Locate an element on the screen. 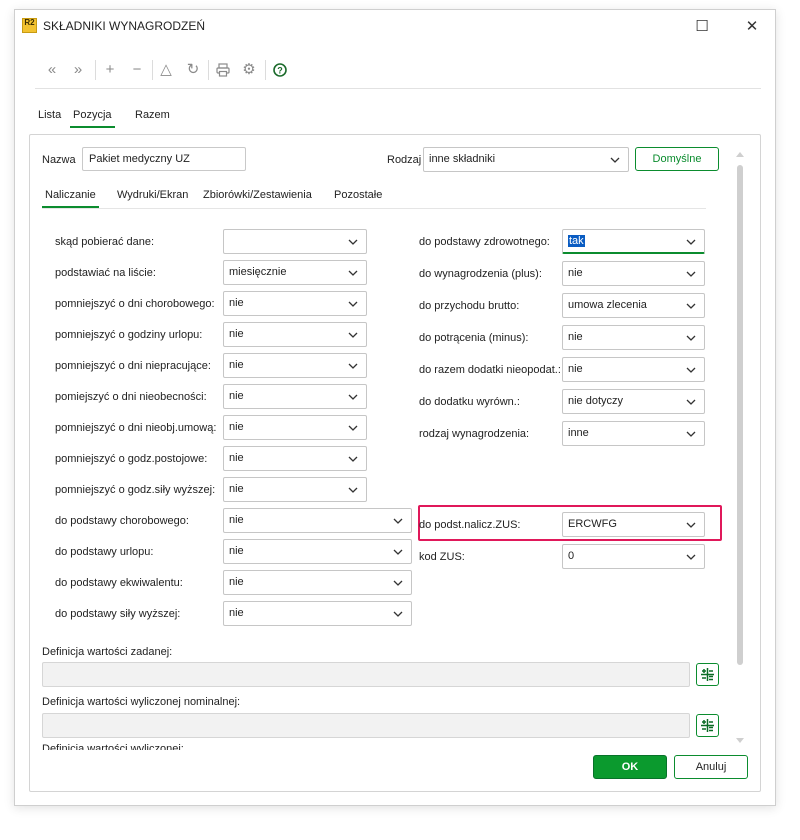 This screenshot has height=840, width=800. scroll-up-icon is located at coordinates (740, 154).